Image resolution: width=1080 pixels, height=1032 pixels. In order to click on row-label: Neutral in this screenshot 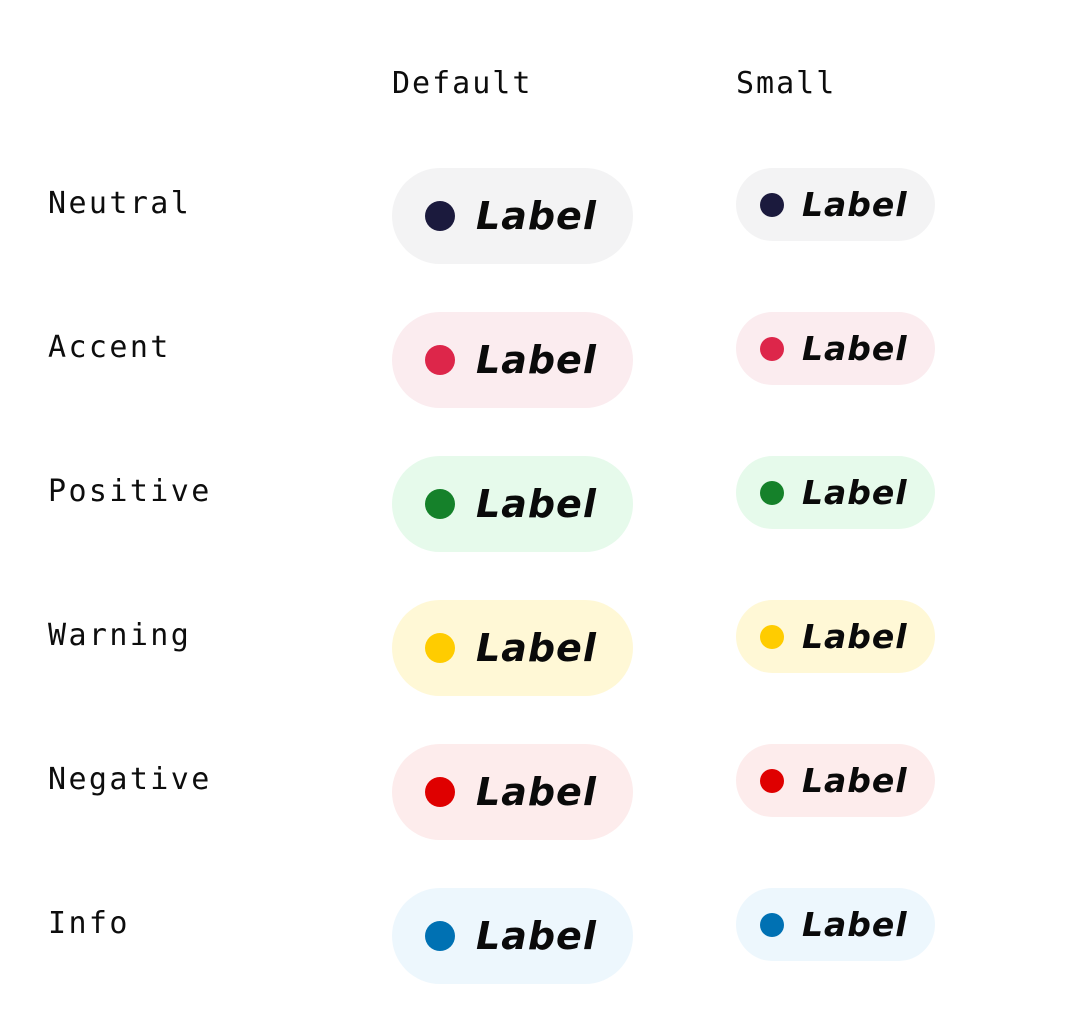, I will do `click(120, 203)`.